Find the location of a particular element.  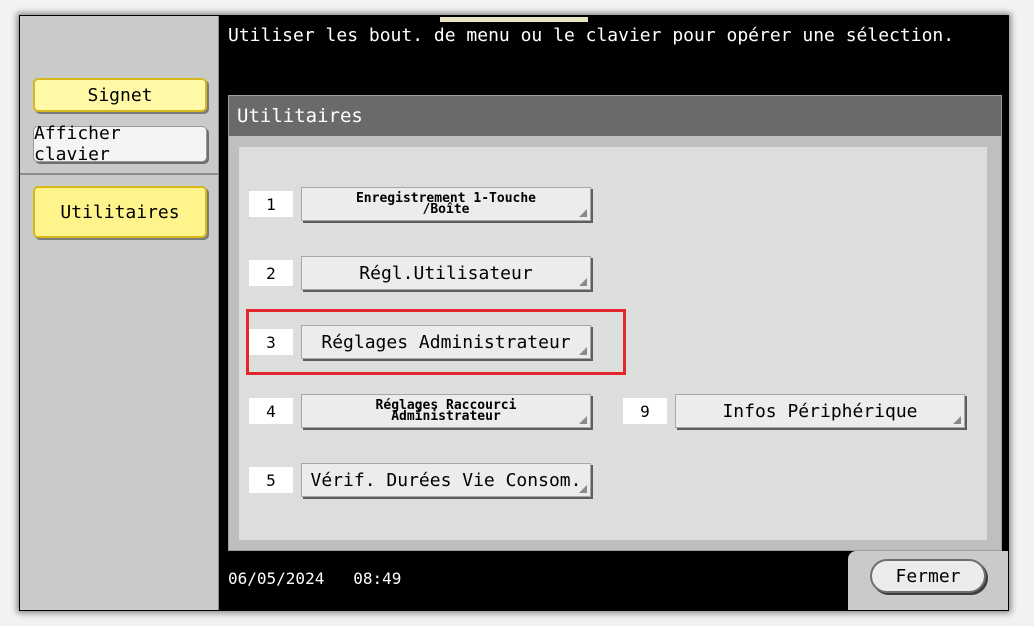

menu-number-2: 2 is located at coordinates (271, 273).